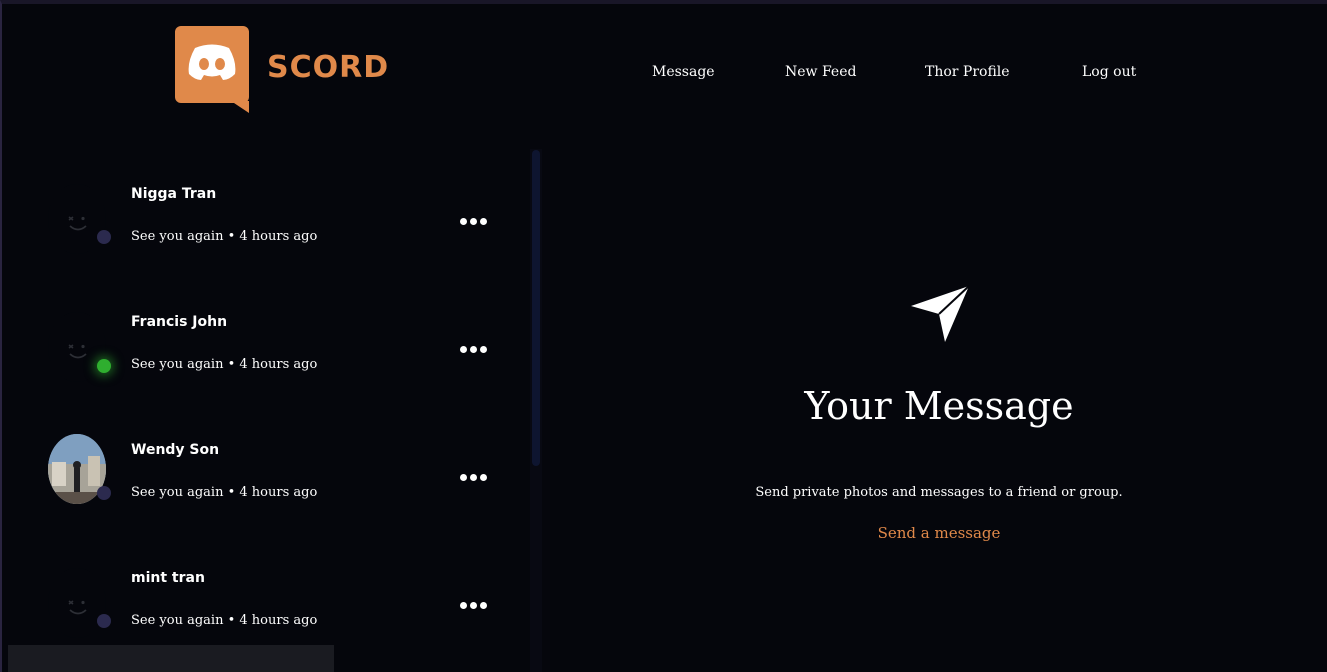  I want to click on conversation-item: Francis John See you again • 4 hours ago, so click(277, 357).